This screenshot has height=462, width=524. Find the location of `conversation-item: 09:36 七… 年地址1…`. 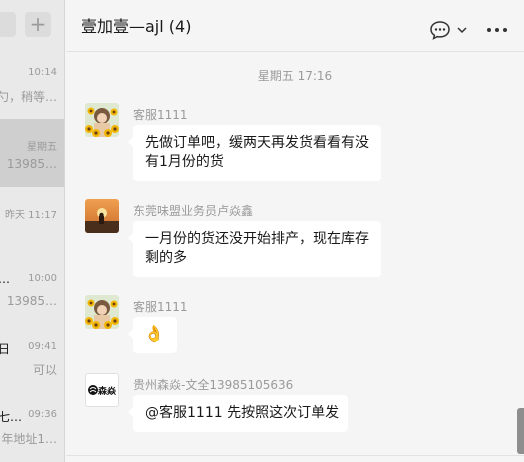

conversation-item: 09:36 七… 年地址1… is located at coordinates (32, 431).